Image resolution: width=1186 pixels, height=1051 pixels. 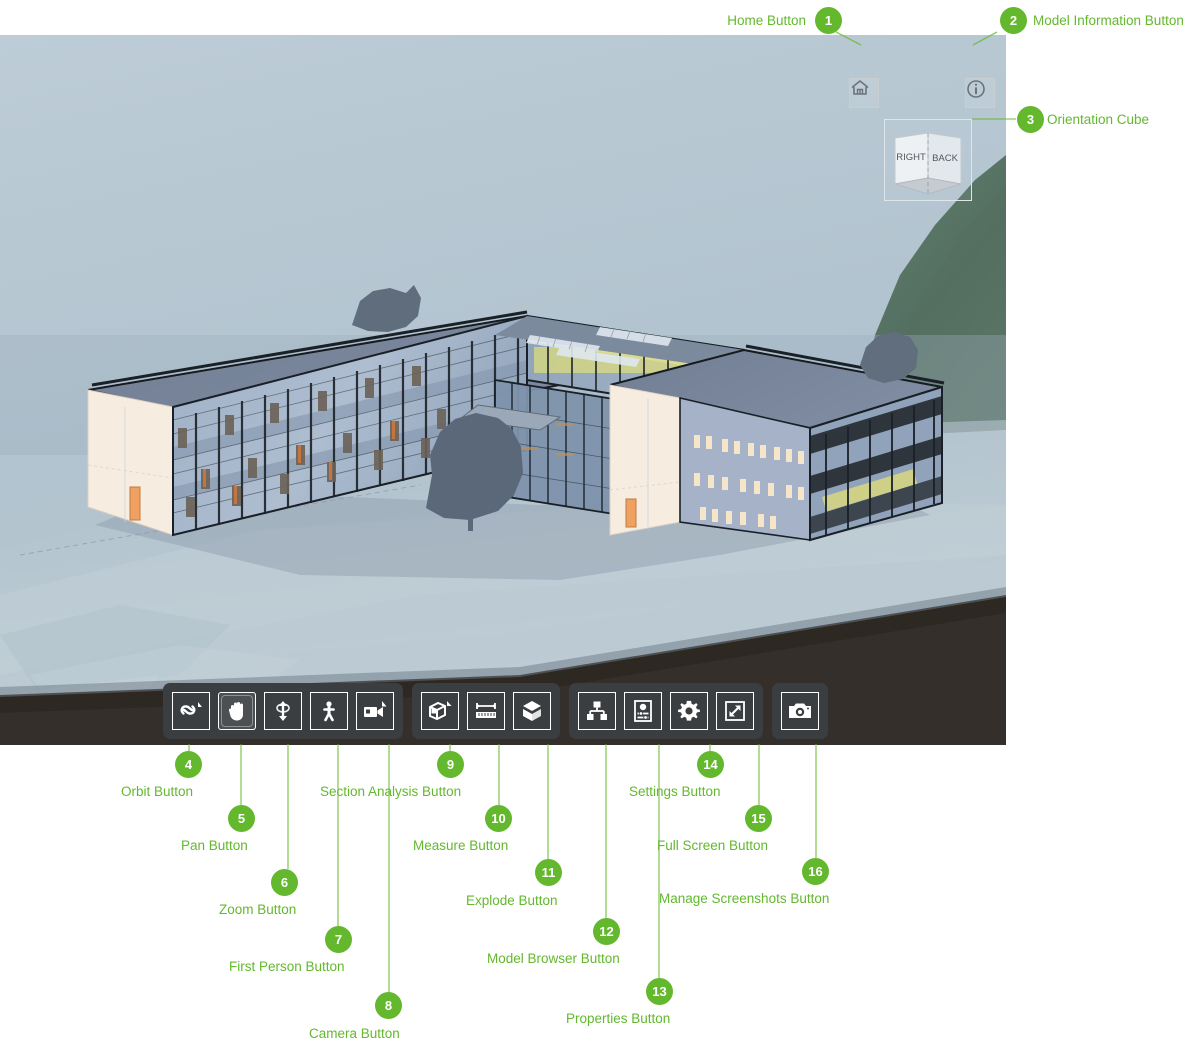 I want to click on callout-badge-6: 6, so click(x=284, y=882).